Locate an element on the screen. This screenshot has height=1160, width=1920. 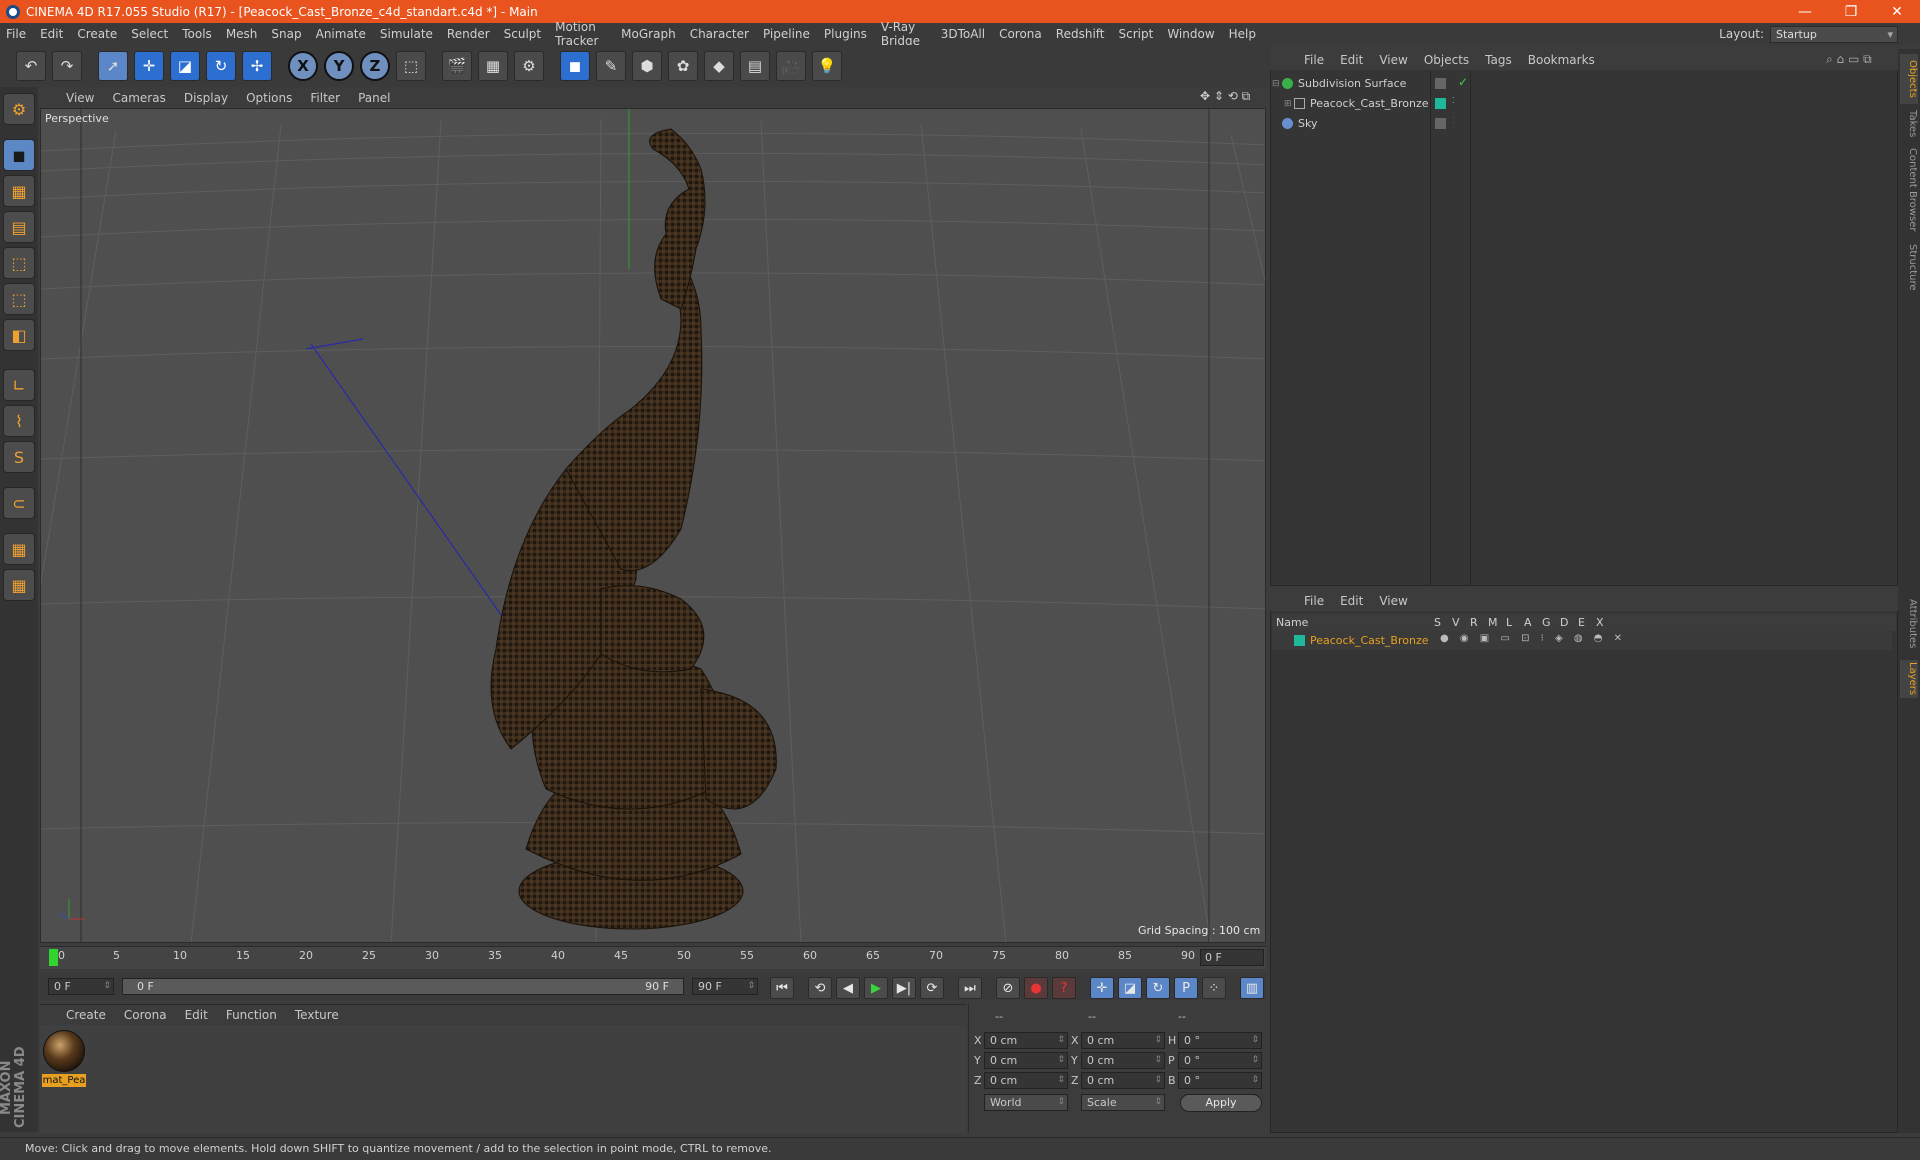
size-z-field: 0 cm is located at coordinates (1123, 1080).